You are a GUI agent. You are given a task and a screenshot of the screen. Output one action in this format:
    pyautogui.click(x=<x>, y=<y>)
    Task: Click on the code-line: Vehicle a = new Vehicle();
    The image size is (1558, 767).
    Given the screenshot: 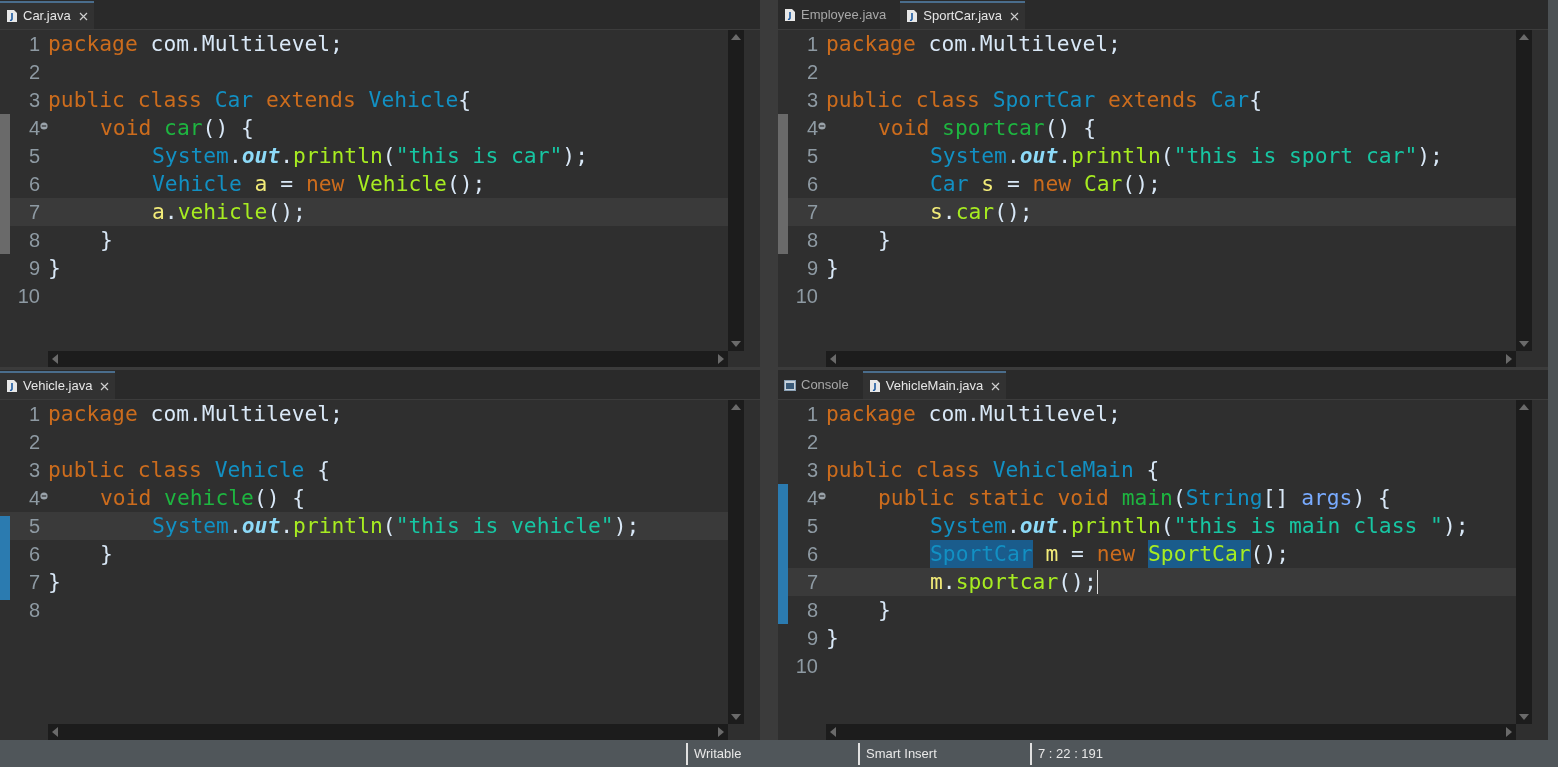 What is the action you would take?
    pyautogui.click(x=319, y=184)
    